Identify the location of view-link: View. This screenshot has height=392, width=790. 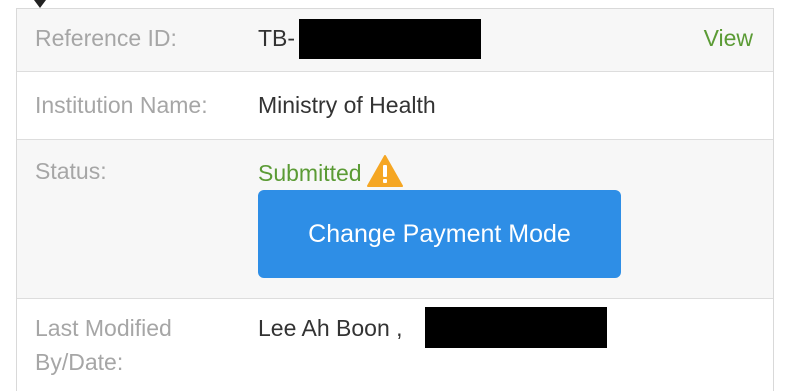
(728, 38).